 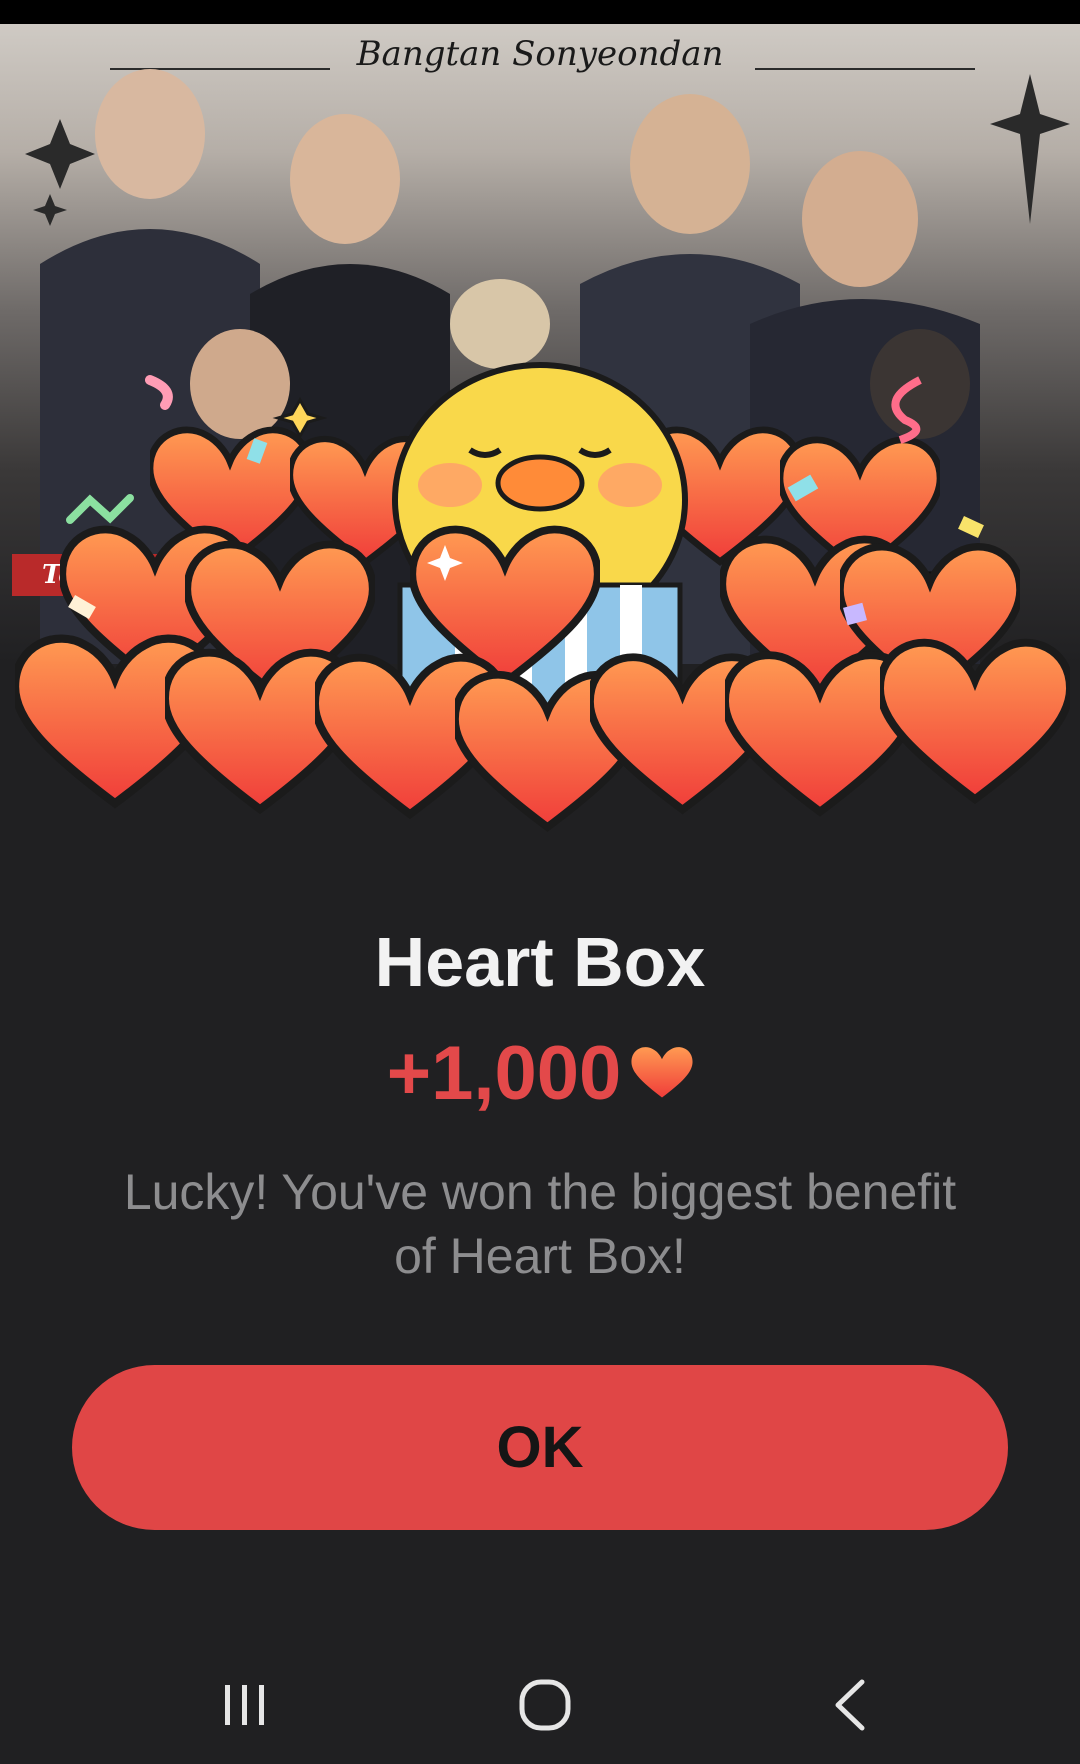 I want to click on reward-amount-row: +1,000, so click(x=540, y=1076).